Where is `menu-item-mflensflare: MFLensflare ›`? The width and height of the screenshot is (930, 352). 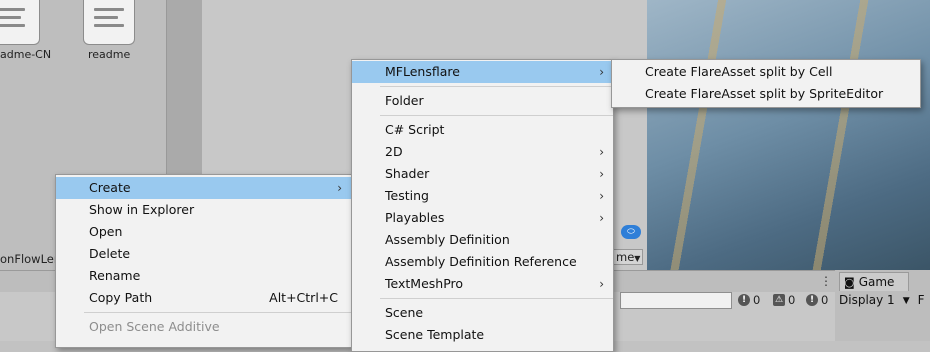 menu-item-mflensflare: MFLensflare › is located at coordinates (482, 72).